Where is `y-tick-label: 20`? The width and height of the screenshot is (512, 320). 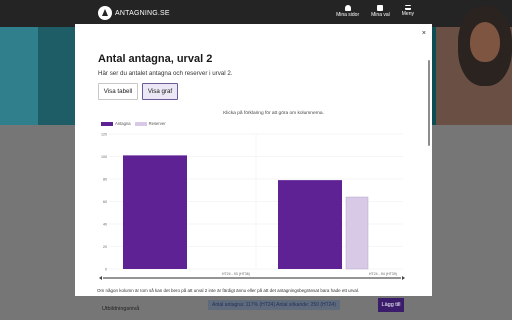 y-tick-label: 20 is located at coordinates (105, 247).